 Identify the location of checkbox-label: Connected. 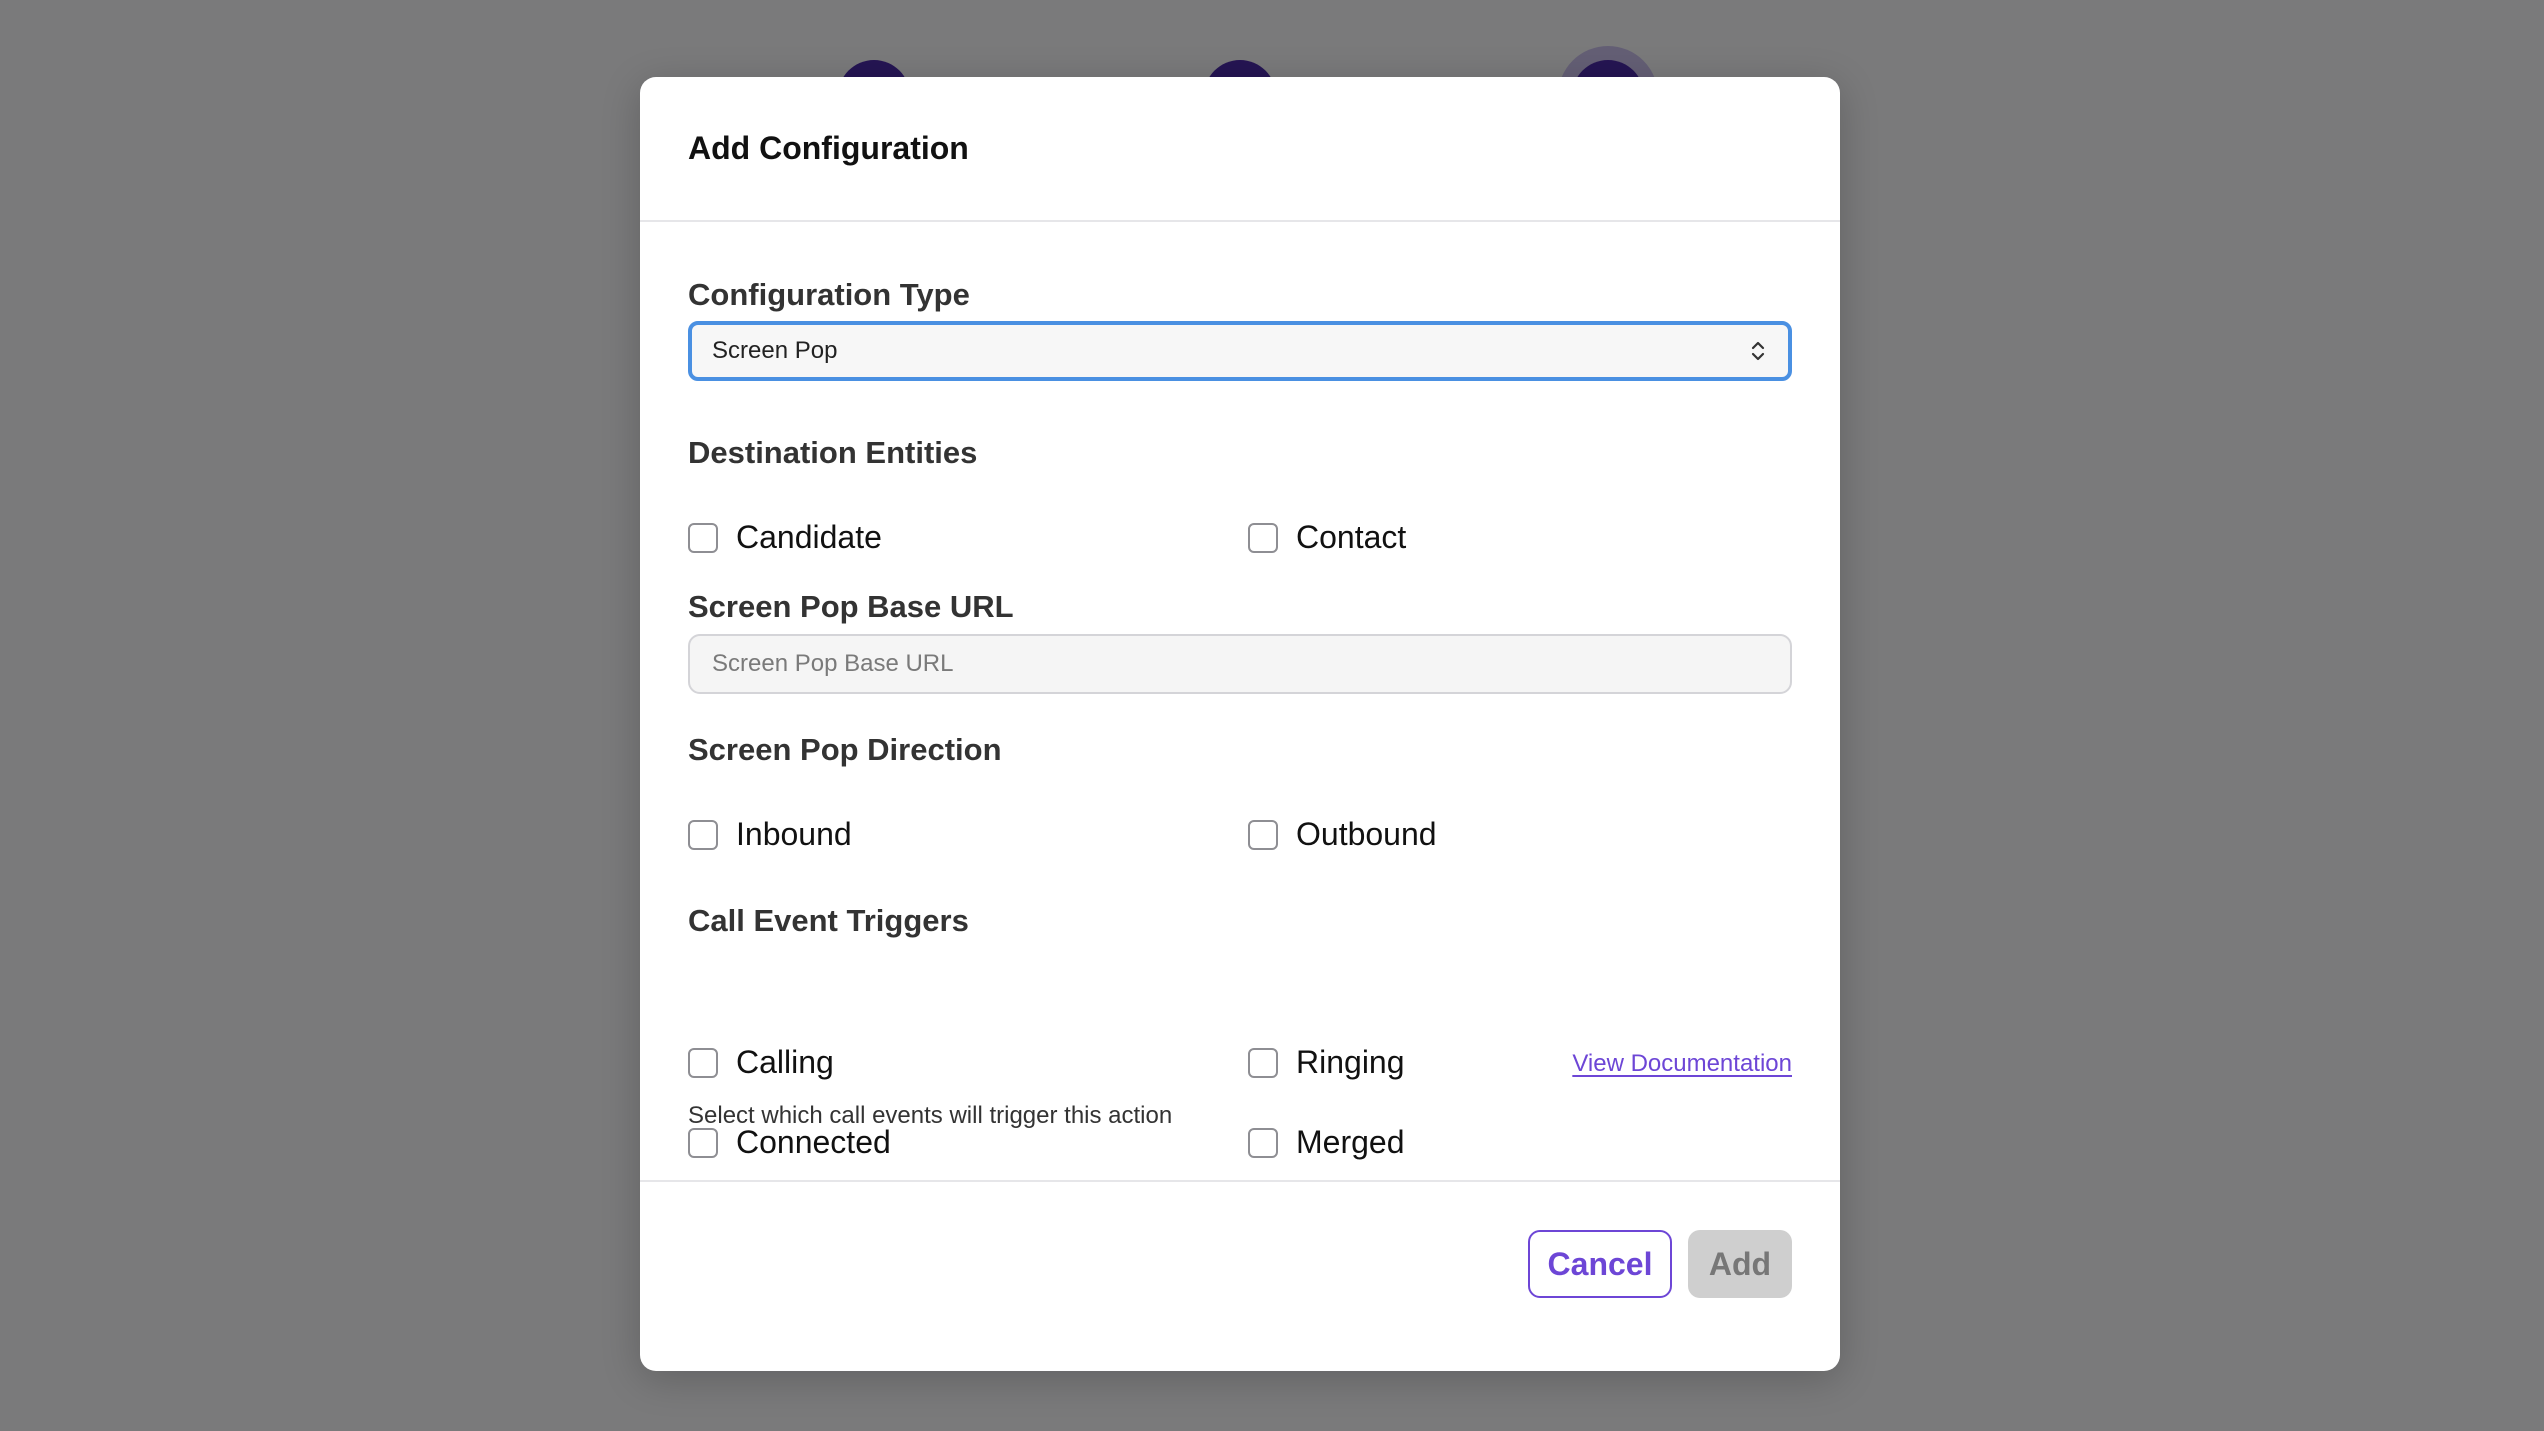
(813, 1142).